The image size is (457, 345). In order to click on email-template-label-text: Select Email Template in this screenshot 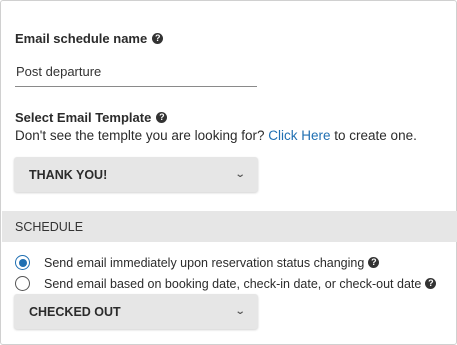, I will do `click(83, 117)`.